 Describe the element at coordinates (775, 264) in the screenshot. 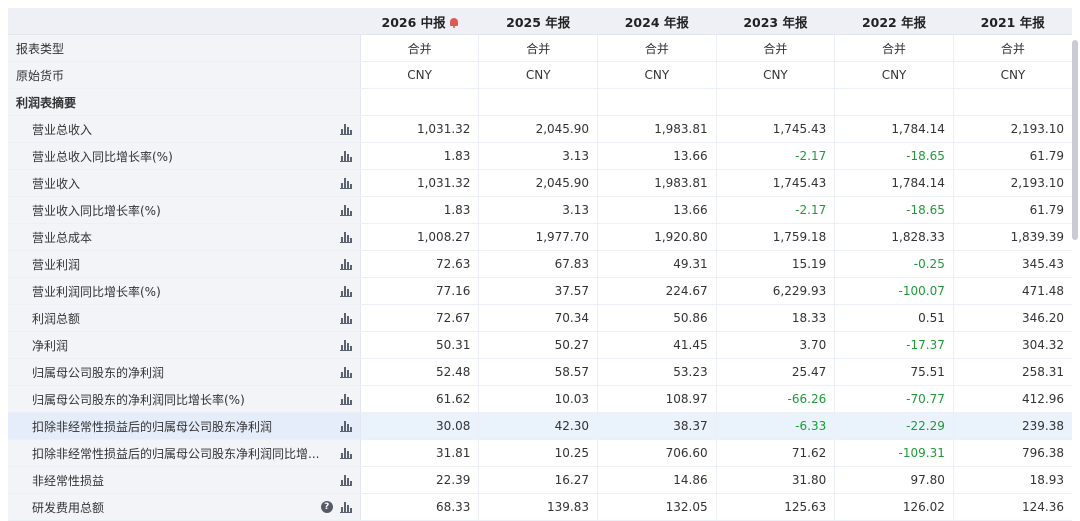

I see `value-cell: 15.19` at that location.